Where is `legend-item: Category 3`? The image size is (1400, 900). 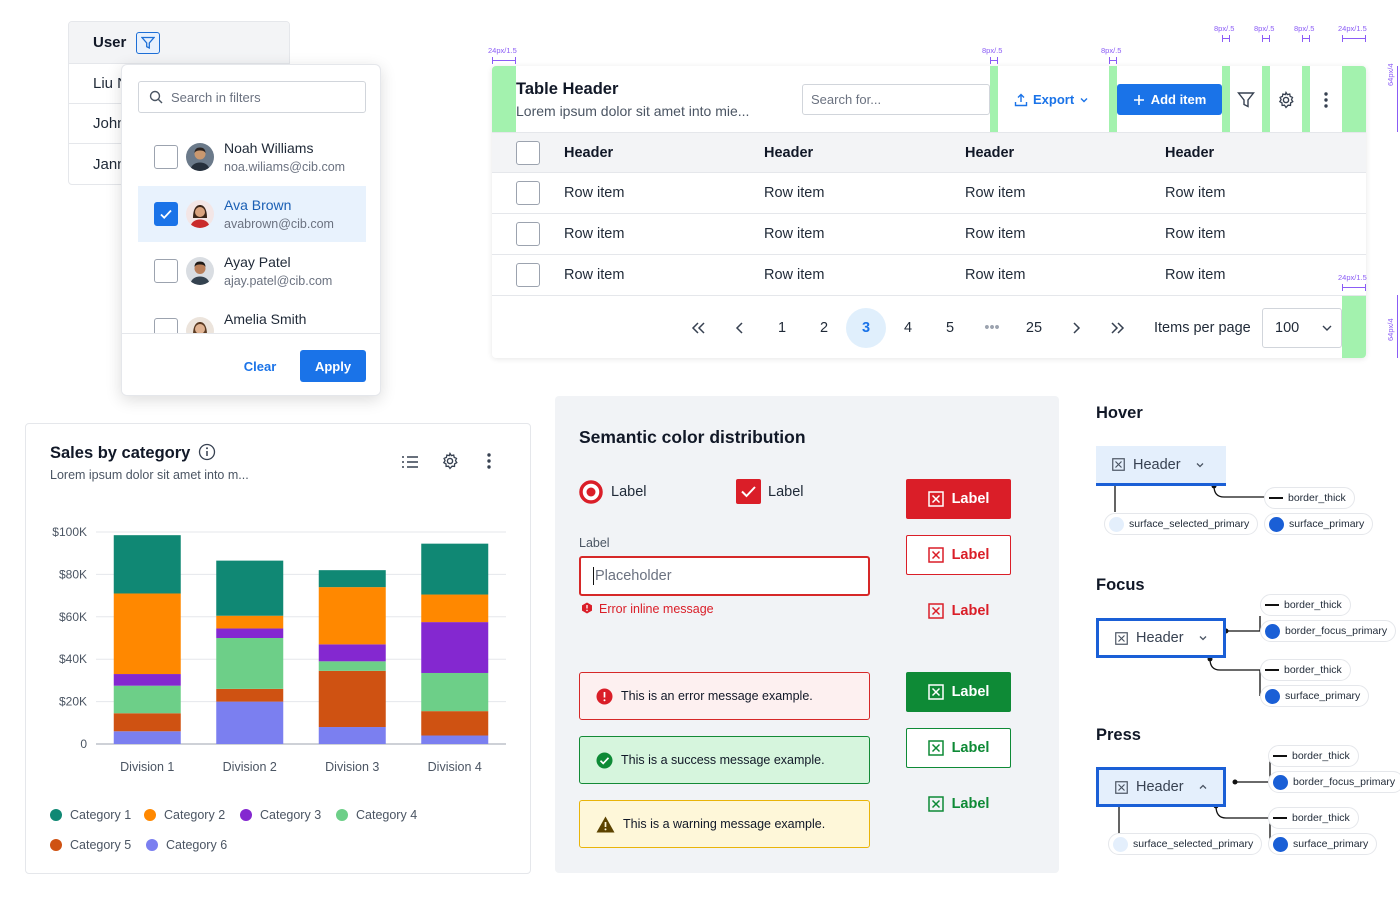 legend-item: Category 3 is located at coordinates (280, 815).